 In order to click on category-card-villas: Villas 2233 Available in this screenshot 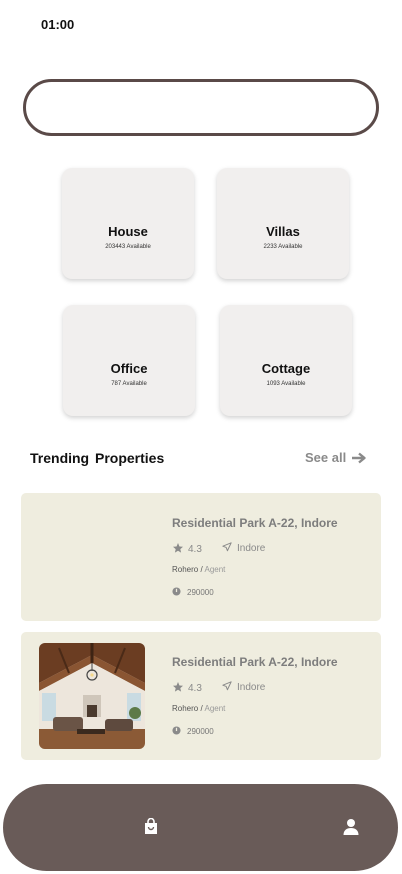, I will do `click(283, 223)`.